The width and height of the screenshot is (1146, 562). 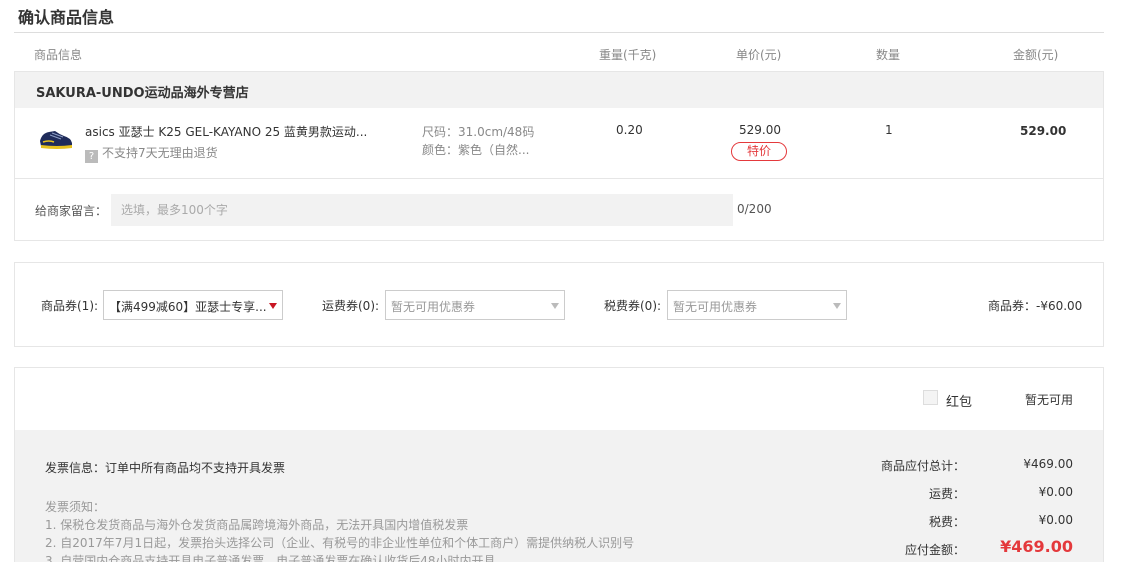 What do you see at coordinates (1036, 55) in the screenshot?
I see `column-header-amount: 金额(元)` at bounding box center [1036, 55].